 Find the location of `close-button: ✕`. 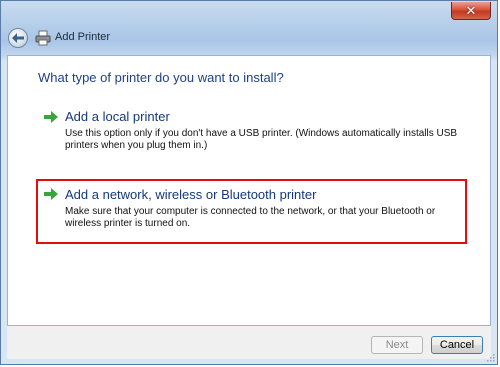

close-button: ✕ is located at coordinates (471, 11).